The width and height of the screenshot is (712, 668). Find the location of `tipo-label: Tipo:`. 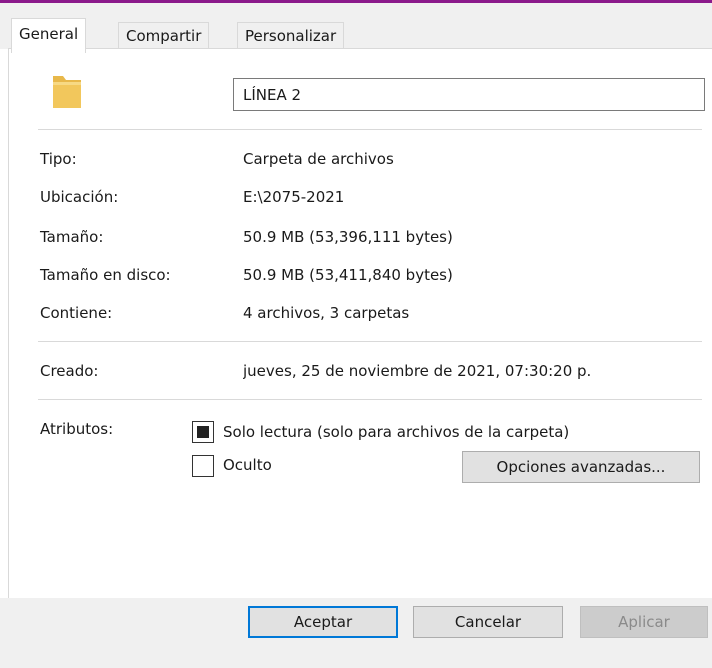

tipo-label: Tipo: is located at coordinates (58, 159).